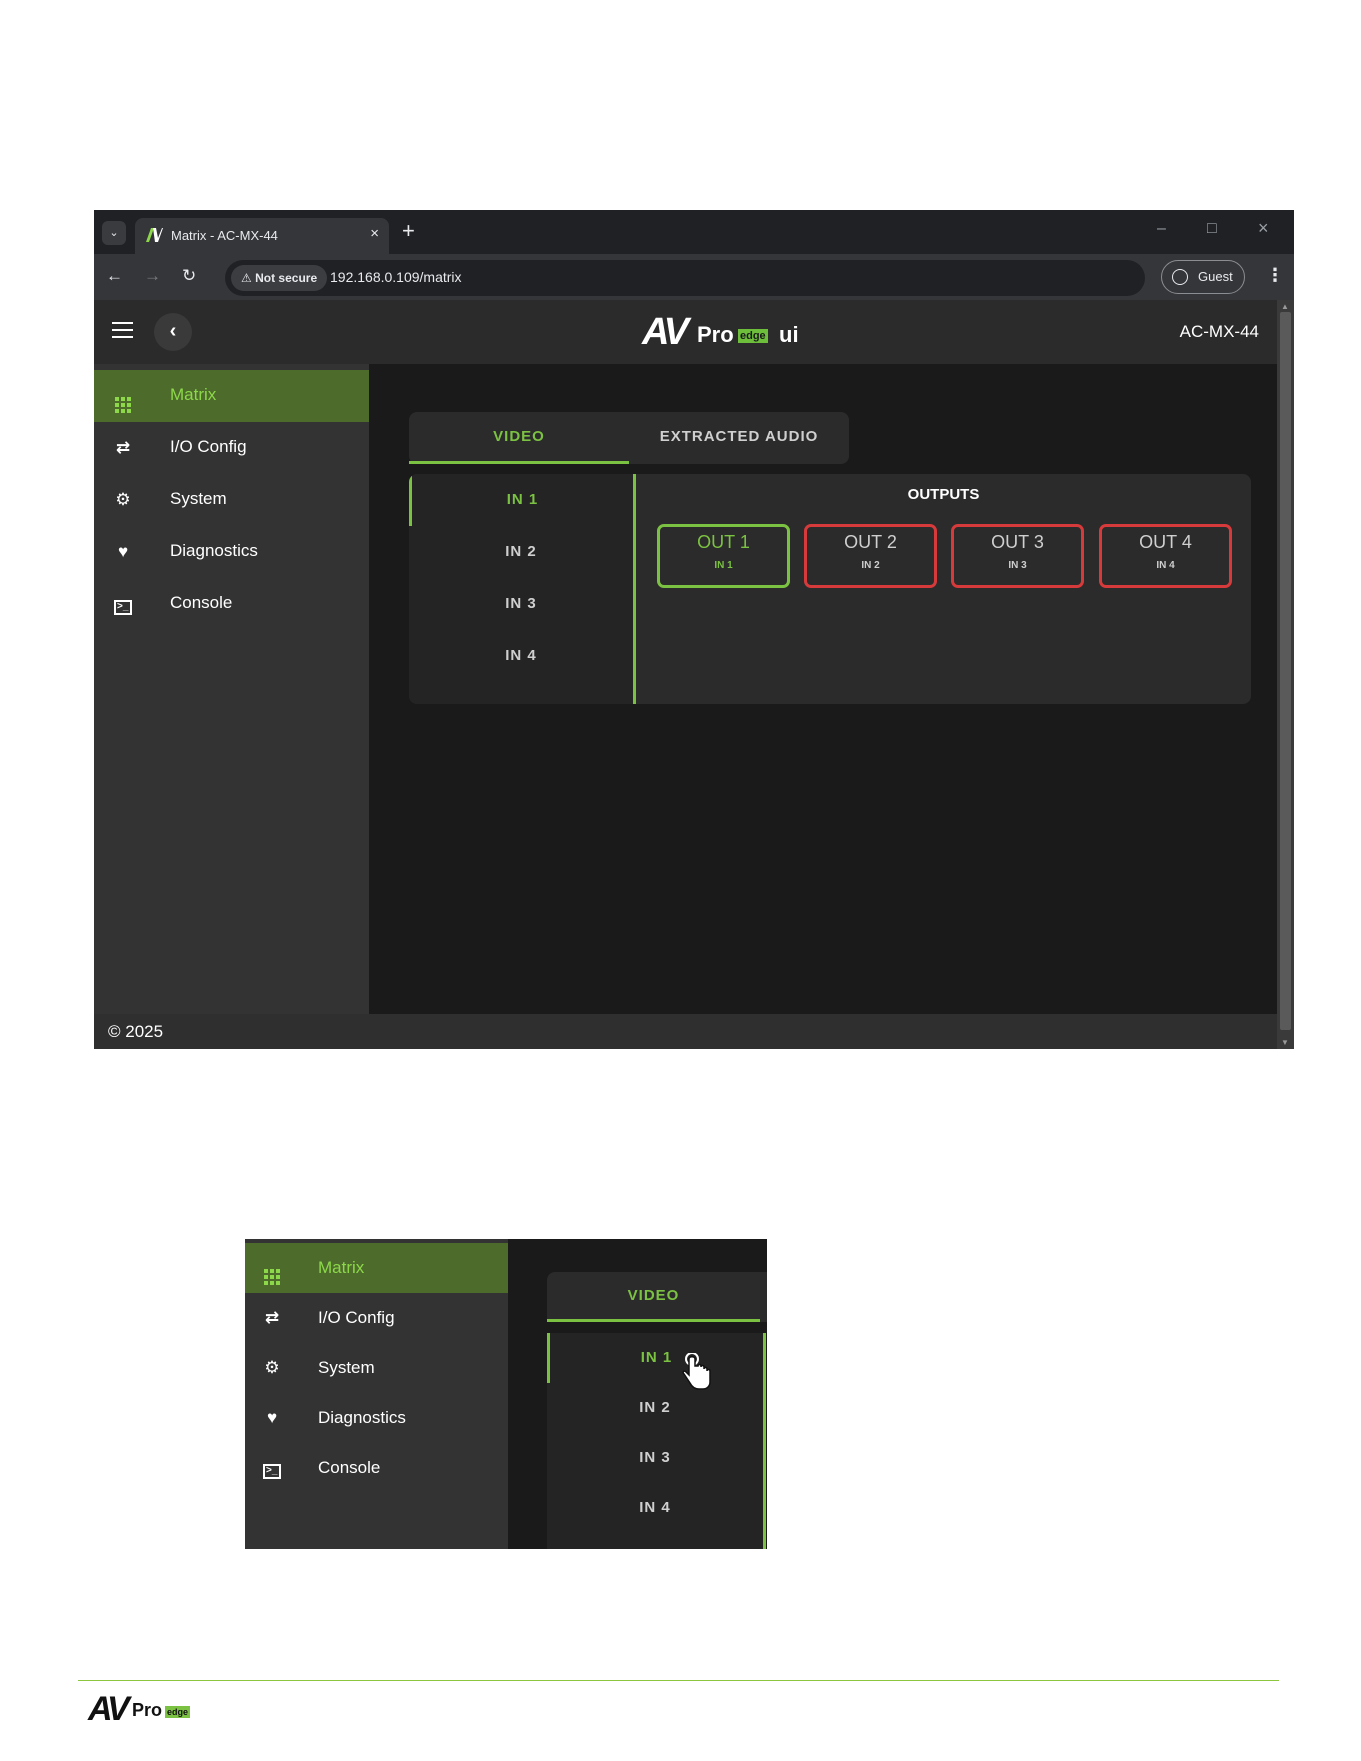 This screenshot has height=1761, width=1361. Describe the element at coordinates (286, 278) in the screenshot. I see `security-label: Not secure` at that location.